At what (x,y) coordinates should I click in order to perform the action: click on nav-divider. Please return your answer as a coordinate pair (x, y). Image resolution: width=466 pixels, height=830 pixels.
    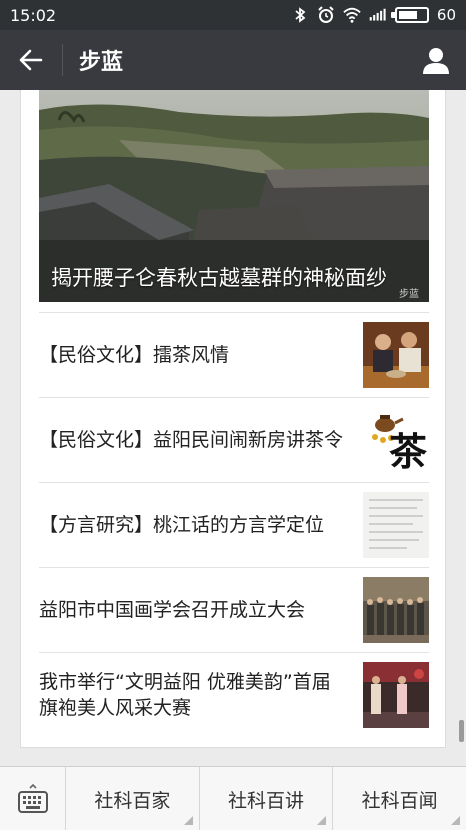
    Looking at the image, I should click on (62, 60).